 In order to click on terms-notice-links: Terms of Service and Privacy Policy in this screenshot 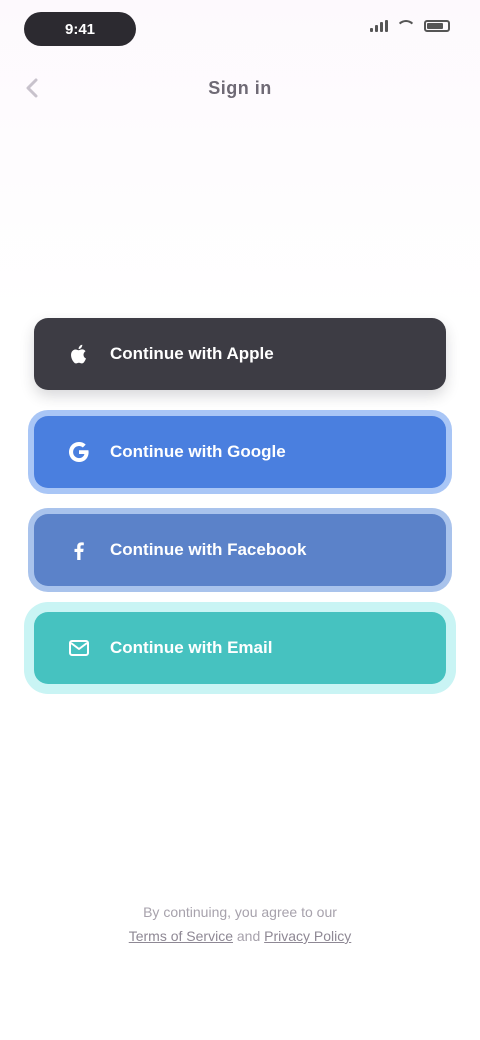, I will do `click(240, 936)`.